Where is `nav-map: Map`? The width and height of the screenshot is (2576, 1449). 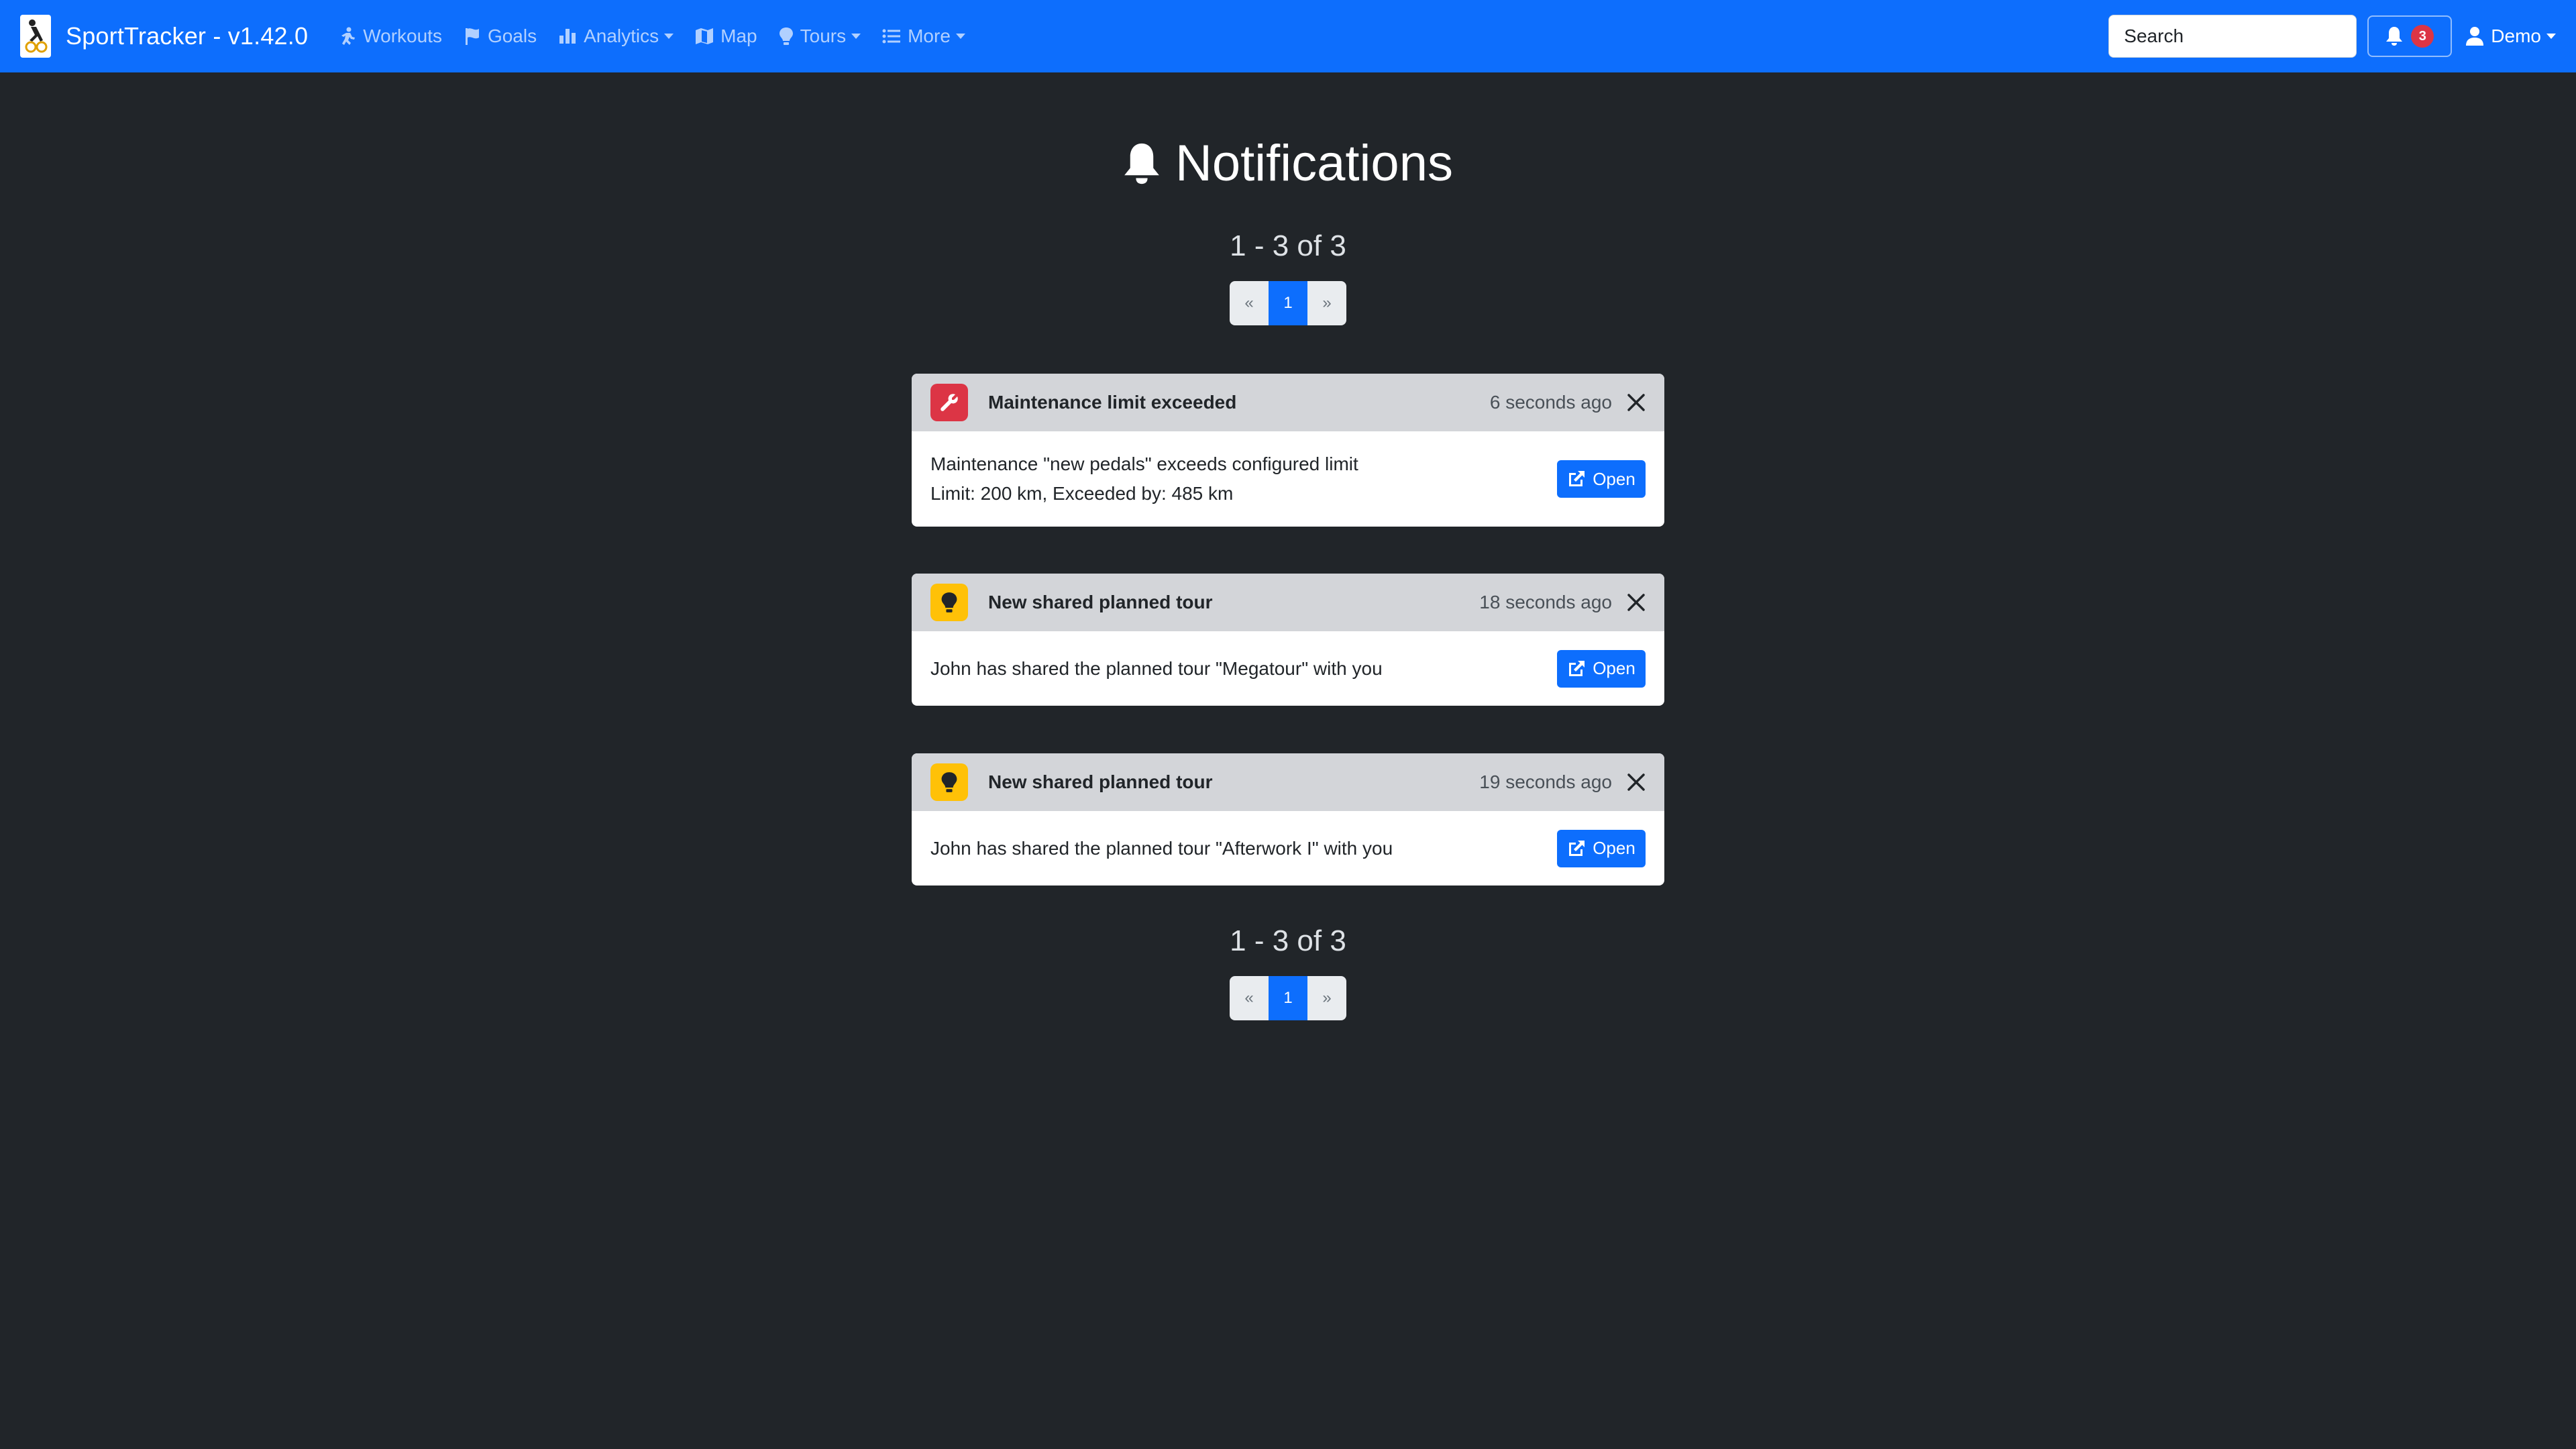 nav-map: Map is located at coordinates (726, 36).